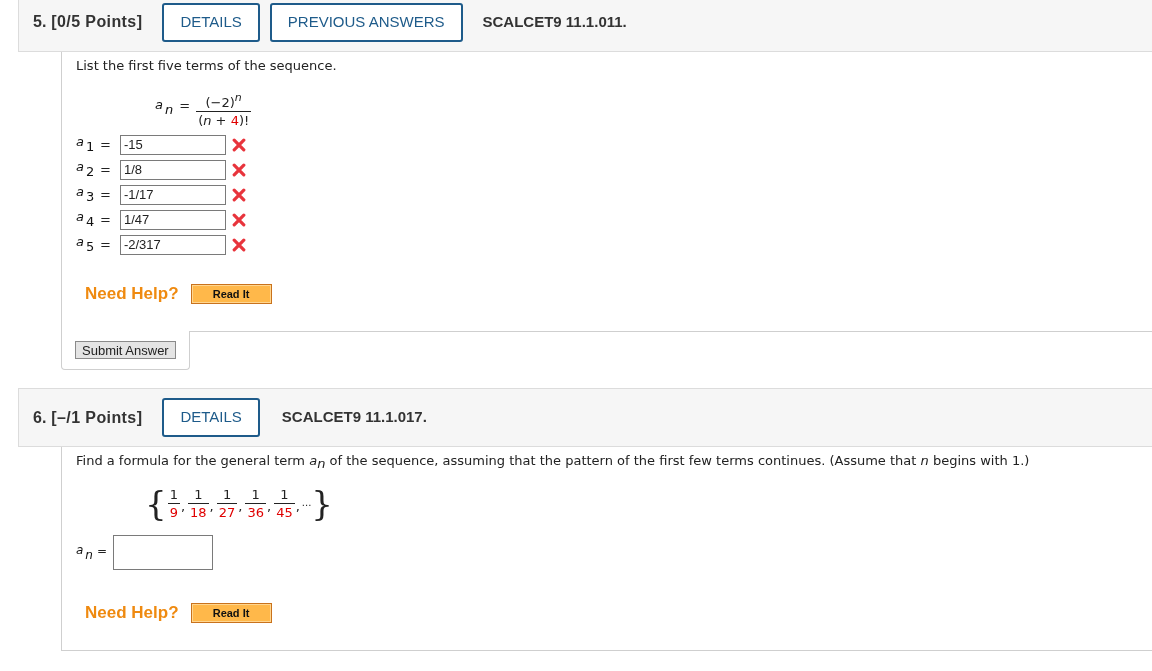 This screenshot has width=1152, height=671. What do you see at coordinates (172, 244) in the screenshot?
I see `answer-field: -2/317` at bounding box center [172, 244].